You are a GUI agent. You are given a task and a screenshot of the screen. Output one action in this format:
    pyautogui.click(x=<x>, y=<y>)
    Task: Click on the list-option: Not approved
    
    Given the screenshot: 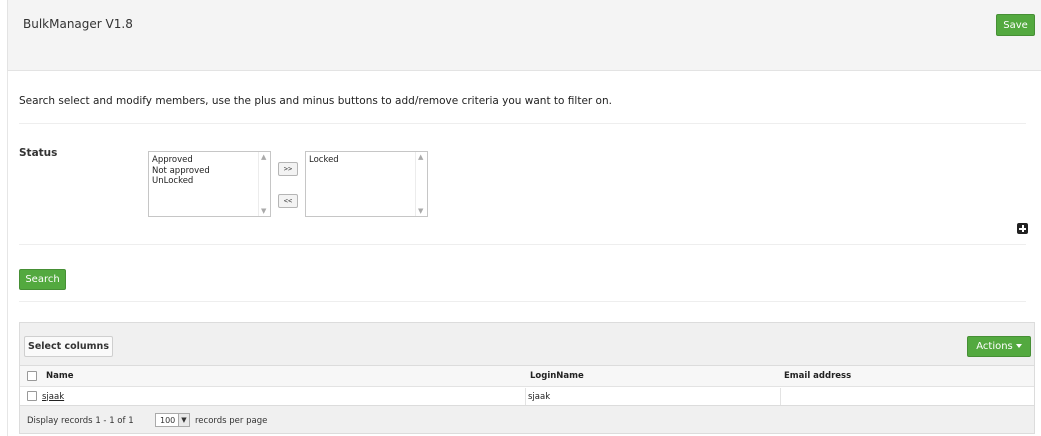 What is the action you would take?
    pyautogui.click(x=209, y=171)
    